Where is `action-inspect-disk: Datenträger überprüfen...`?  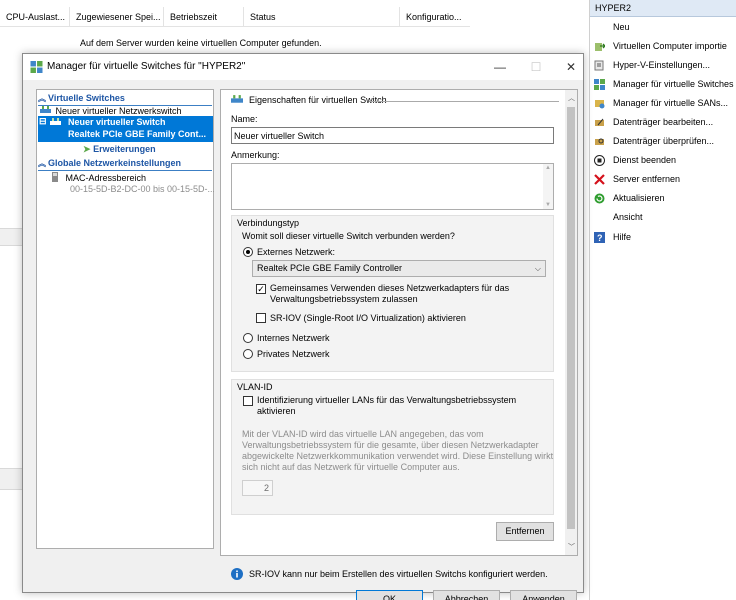 action-inspect-disk: Datenträger überprüfen... is located at coordinates (663, 141).